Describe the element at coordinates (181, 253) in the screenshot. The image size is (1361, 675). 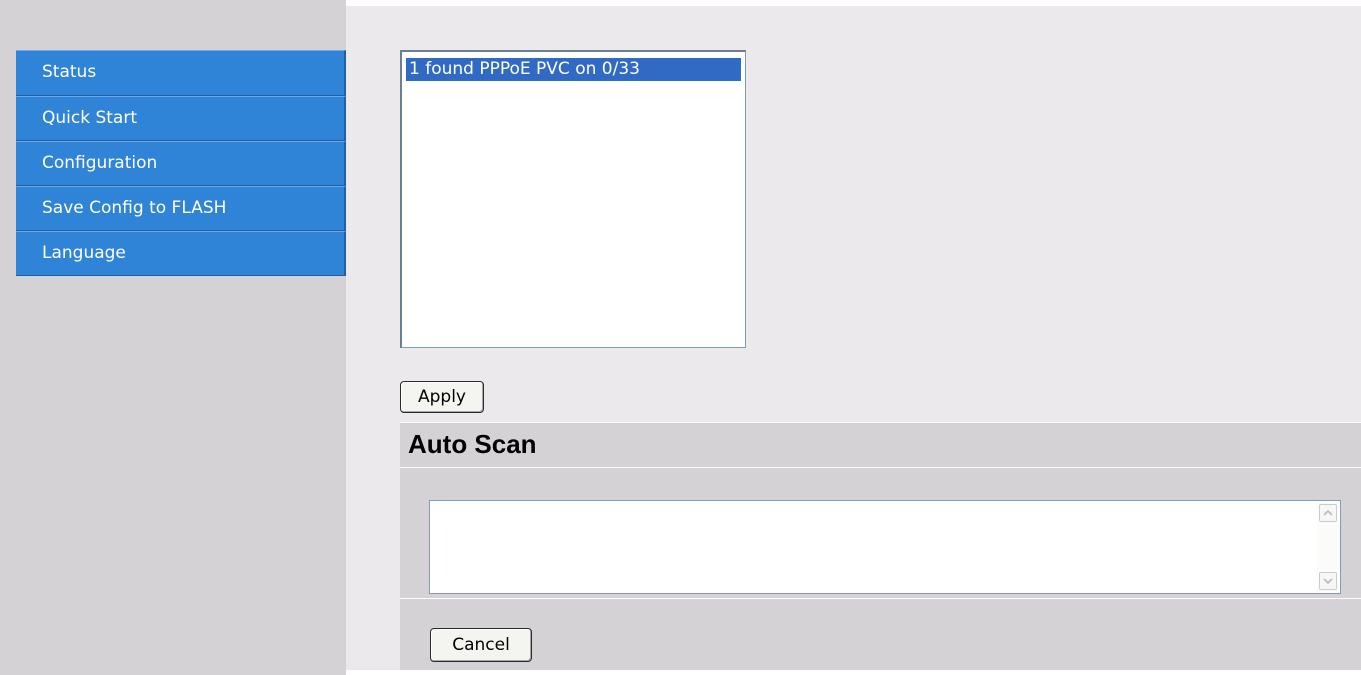
I see `sidebar-item-language: Language` at that location.